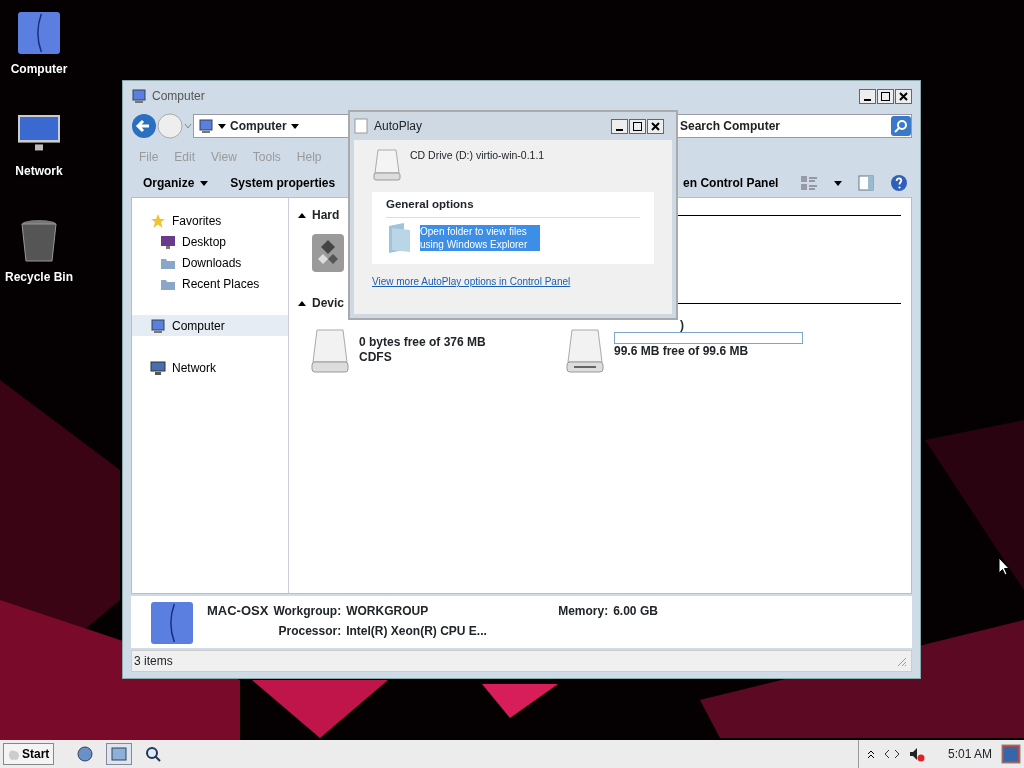  Describe the element at coordinates (210, 241) in the screenshot. I see `sidebar-item: Desktop` at that location.